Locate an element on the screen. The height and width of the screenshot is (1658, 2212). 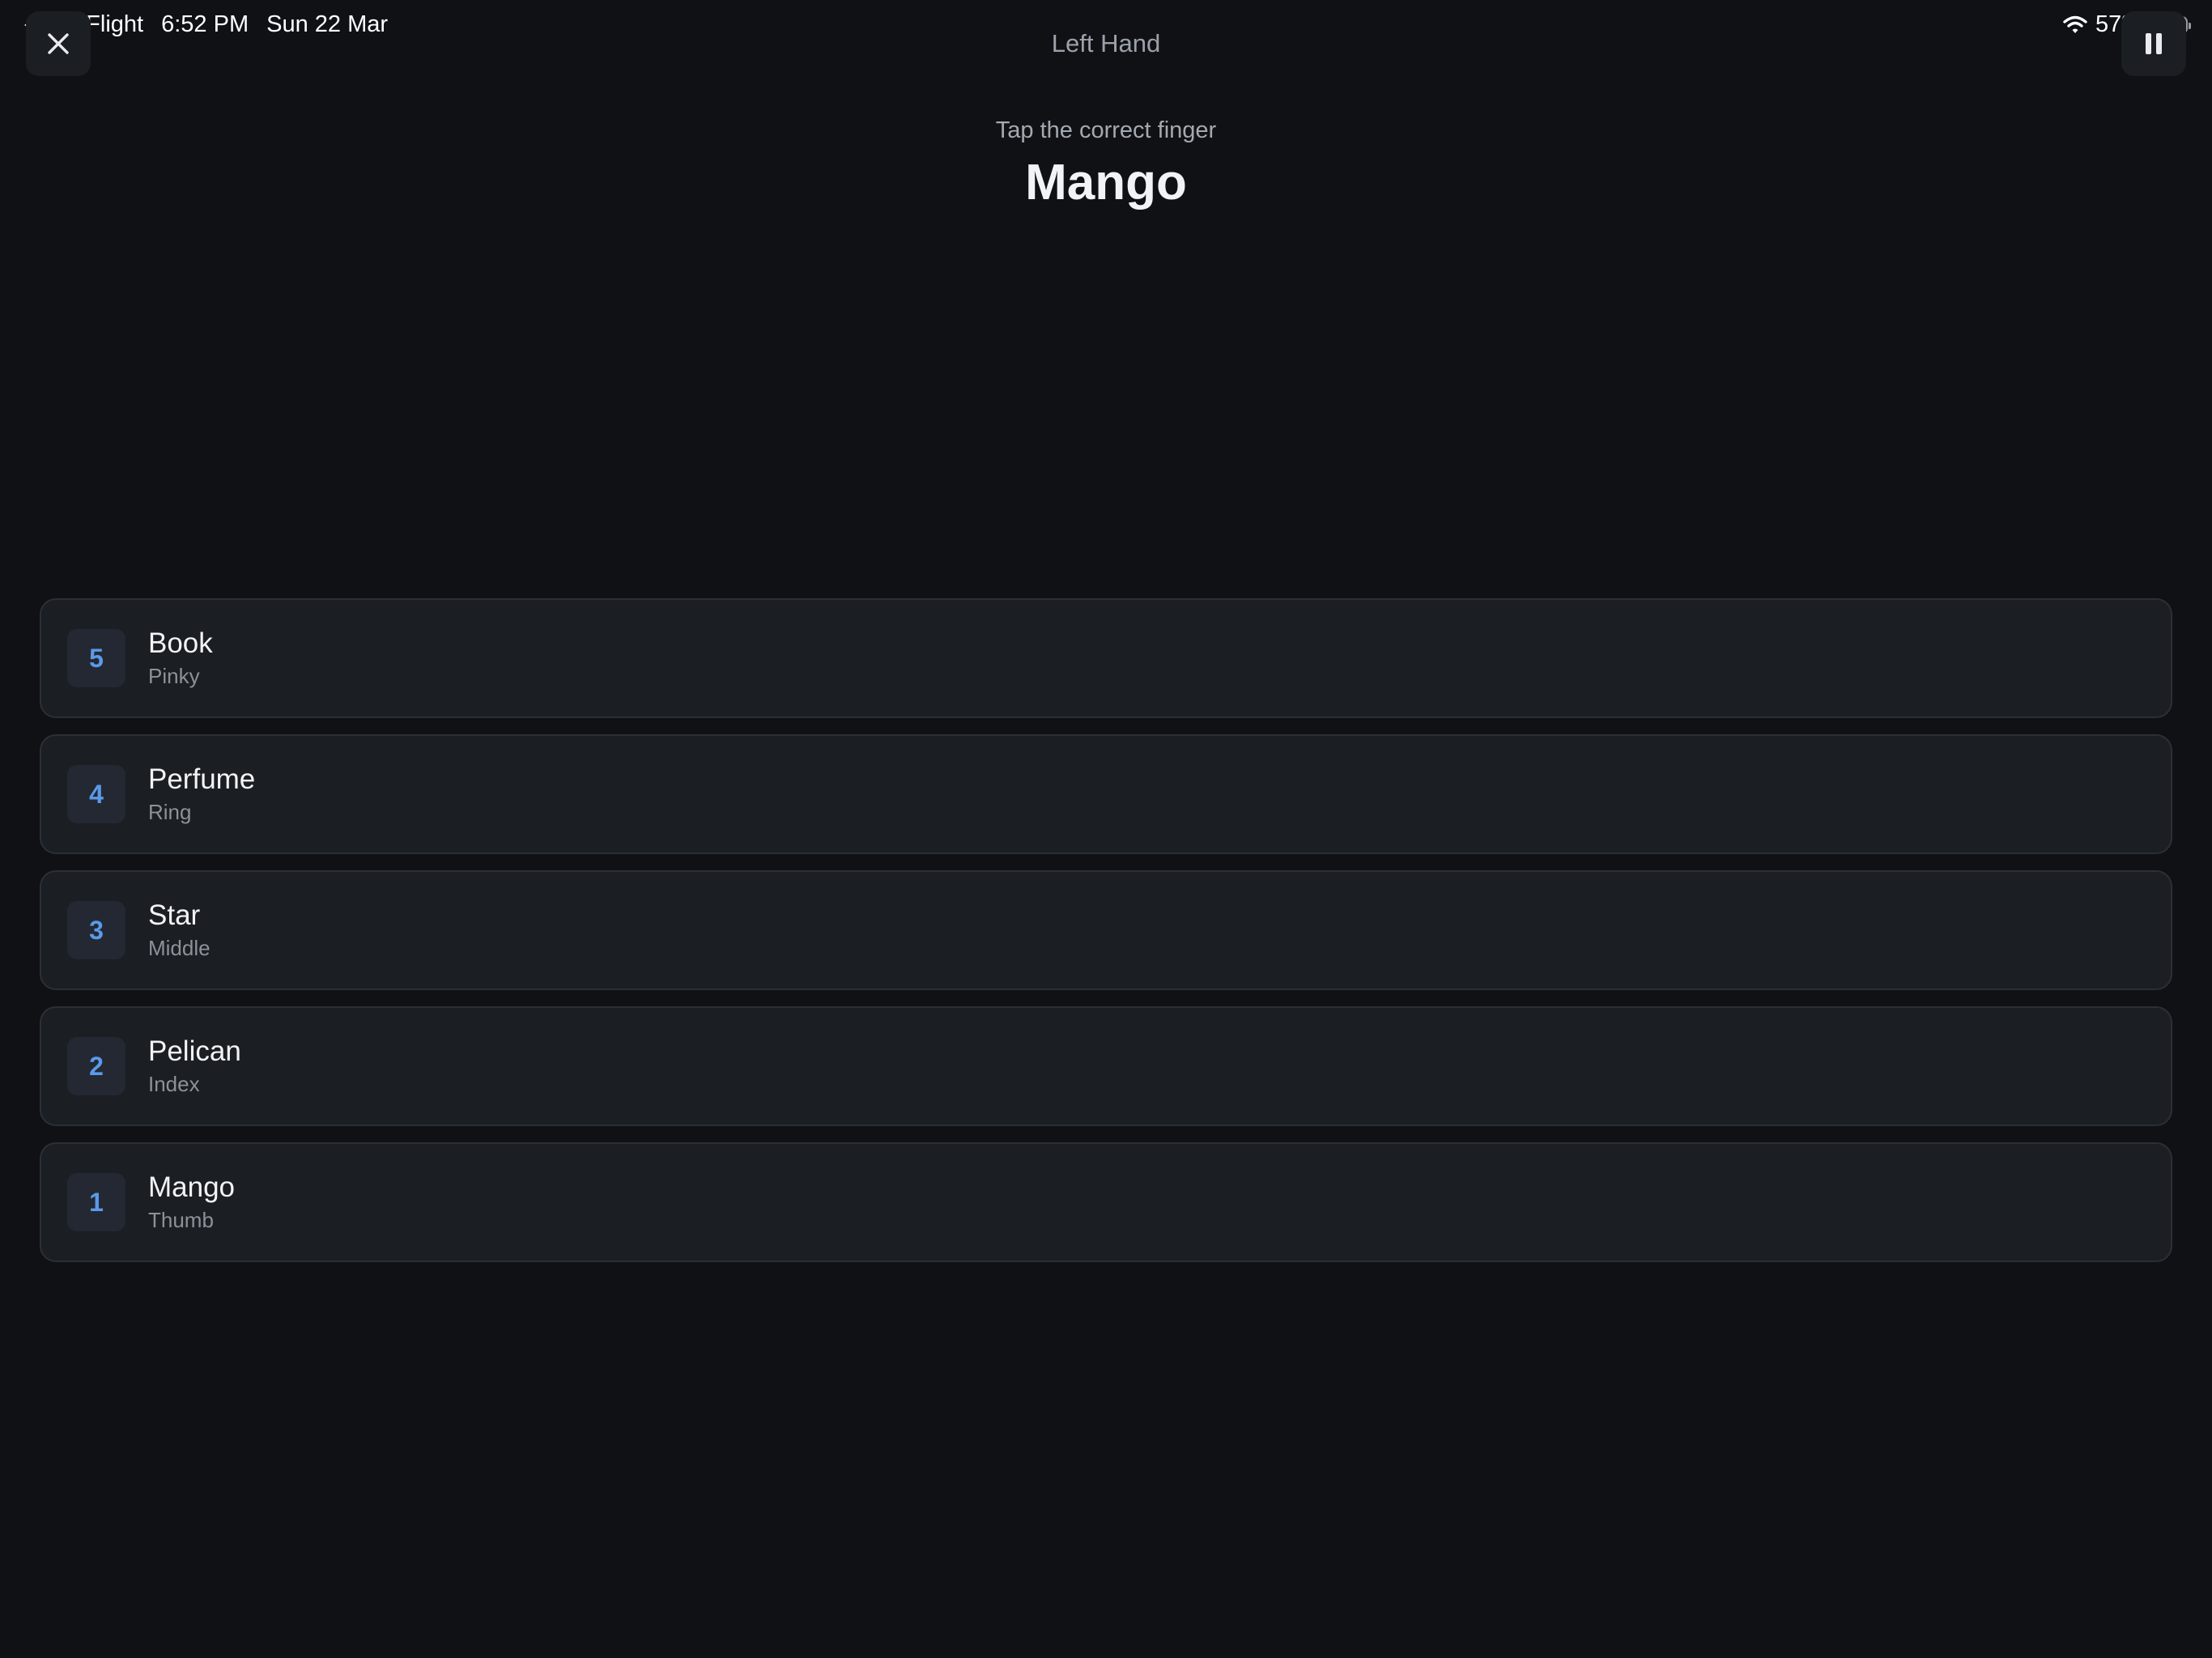
option-number-badge: 2 is located at coordinates (96, 1066).